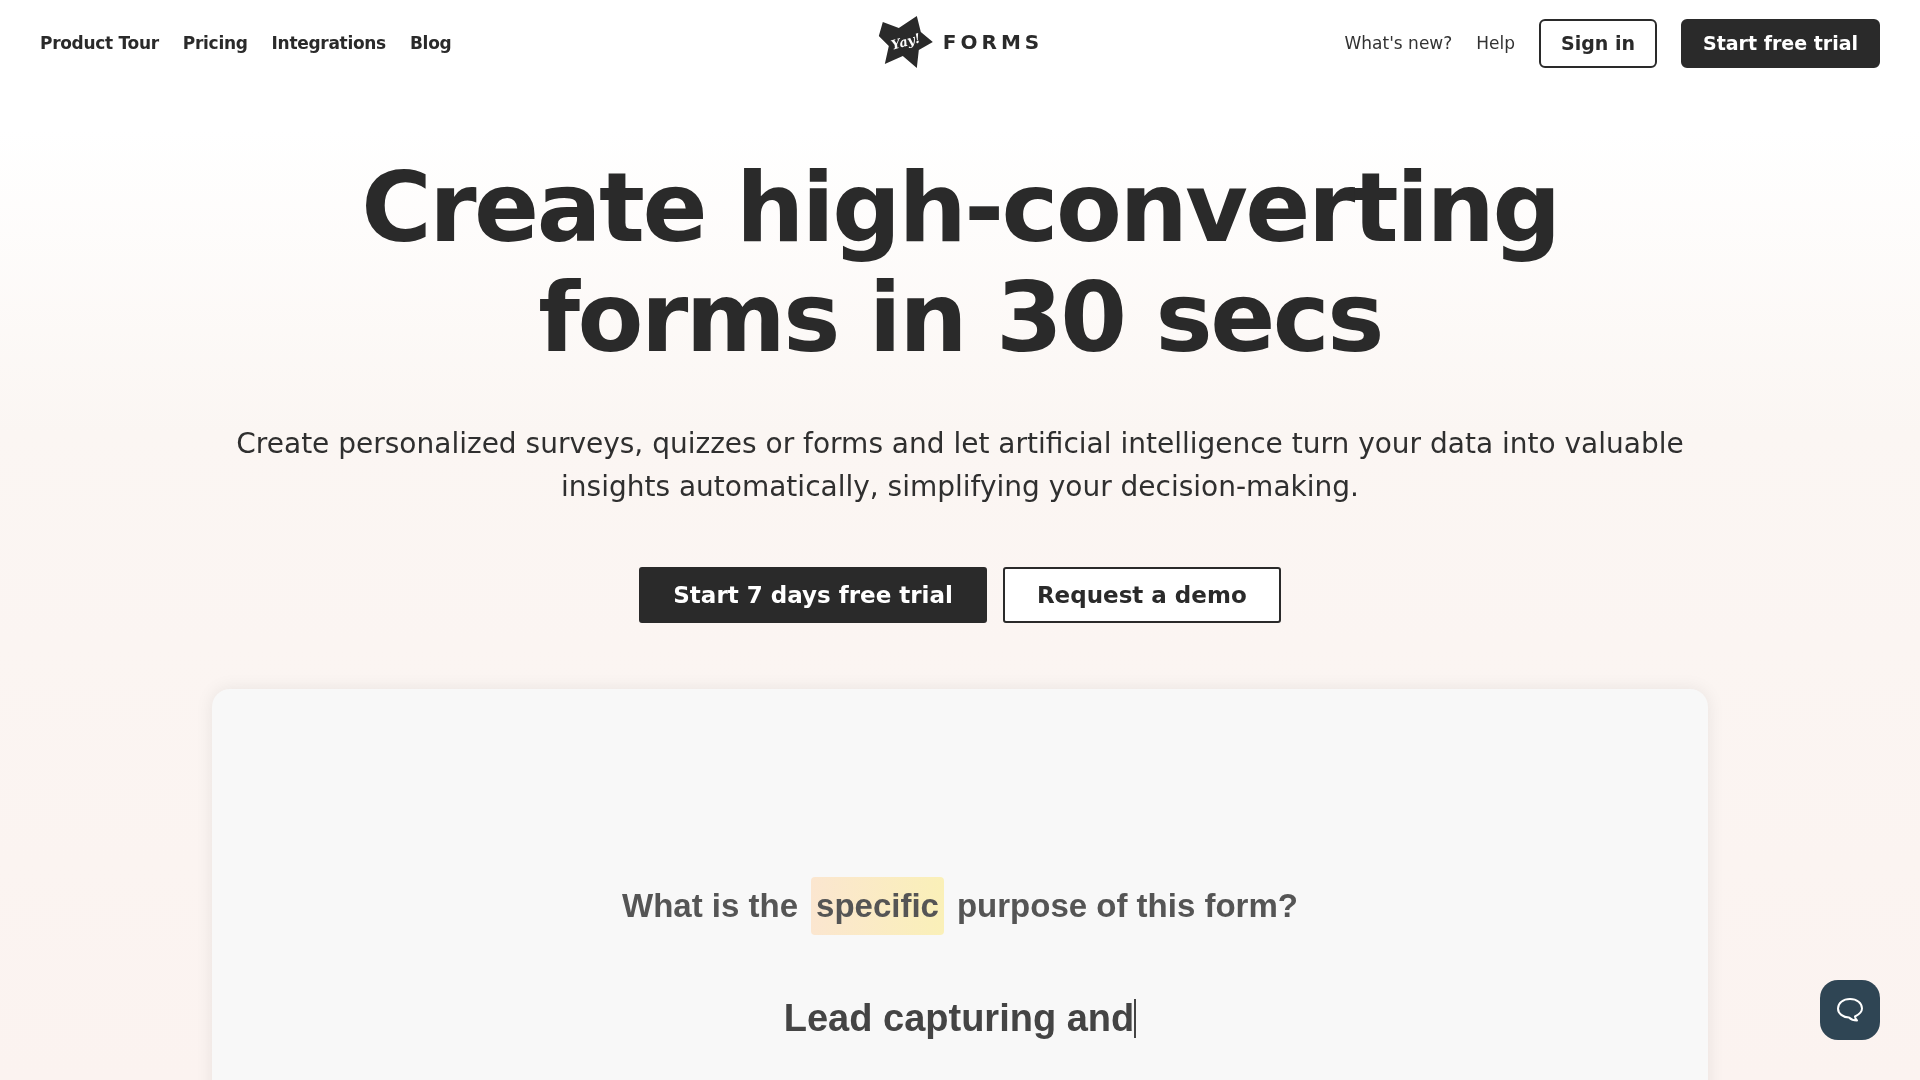 The image size is (1920, 1080). Describe the element at coordinates (993, 42) in the screenshot. I see `logo-wordmark: FORMS` at that location.